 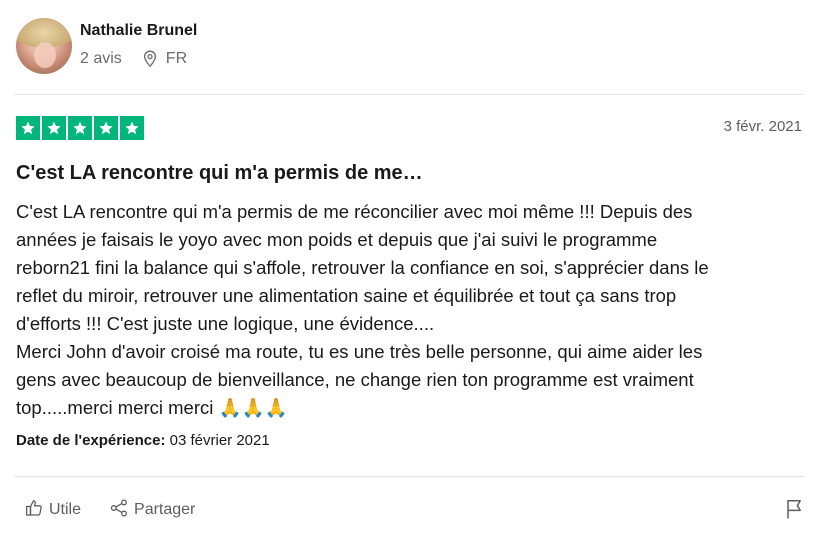 What do you see at coordinates (65, 509) in the screenshot?
I see `useful-label: Utile` at bounding box center [65, 509].